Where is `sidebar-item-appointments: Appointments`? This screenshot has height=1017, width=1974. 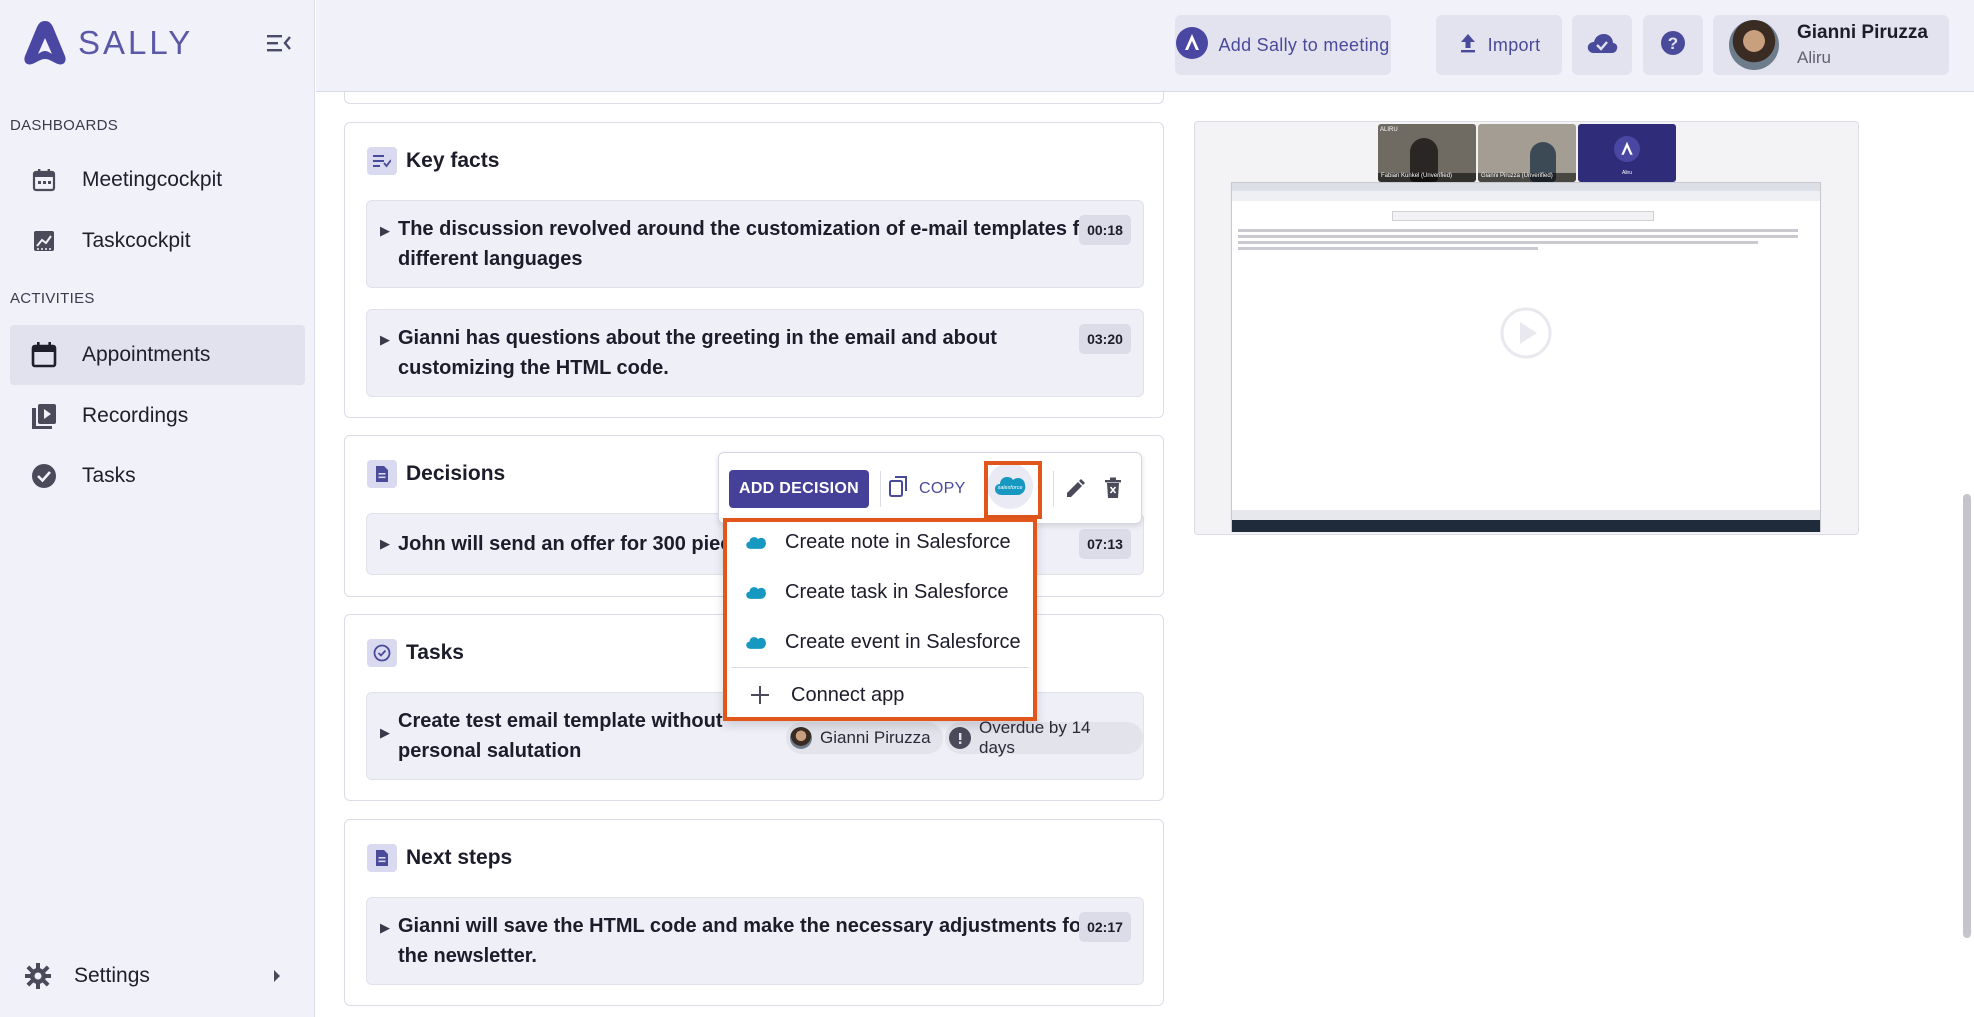 sidebar-item-appointments: Appointments is located at coordinates (157, 355).